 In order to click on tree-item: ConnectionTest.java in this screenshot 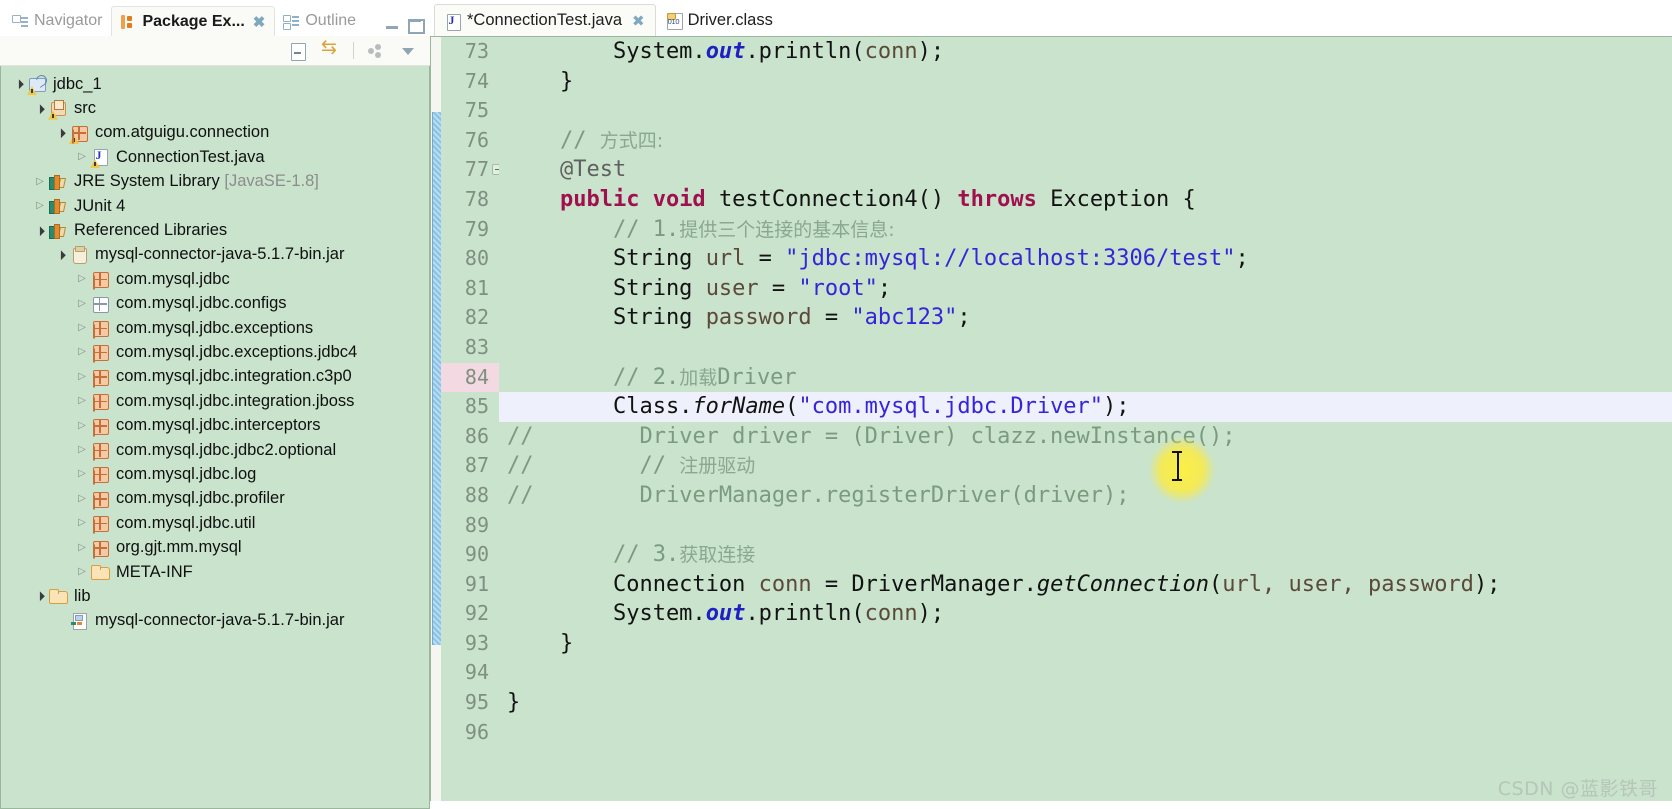, I will do `click(215, 157)`.